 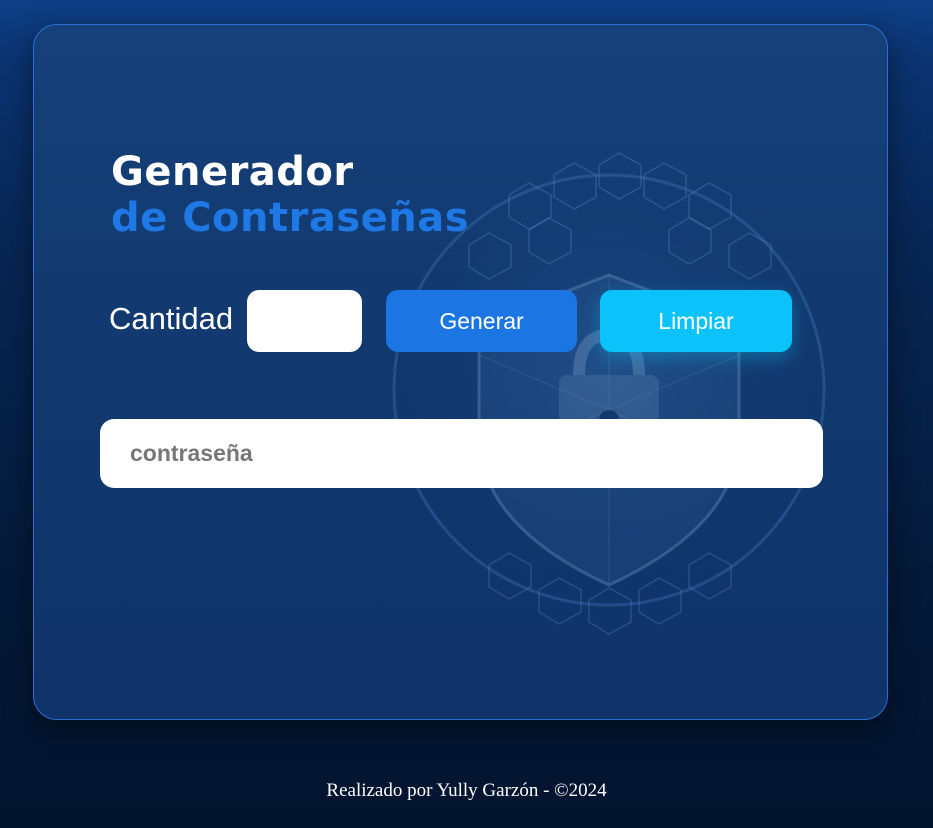 I want to click on generate-button: Generar, so click(x=481, y=321).